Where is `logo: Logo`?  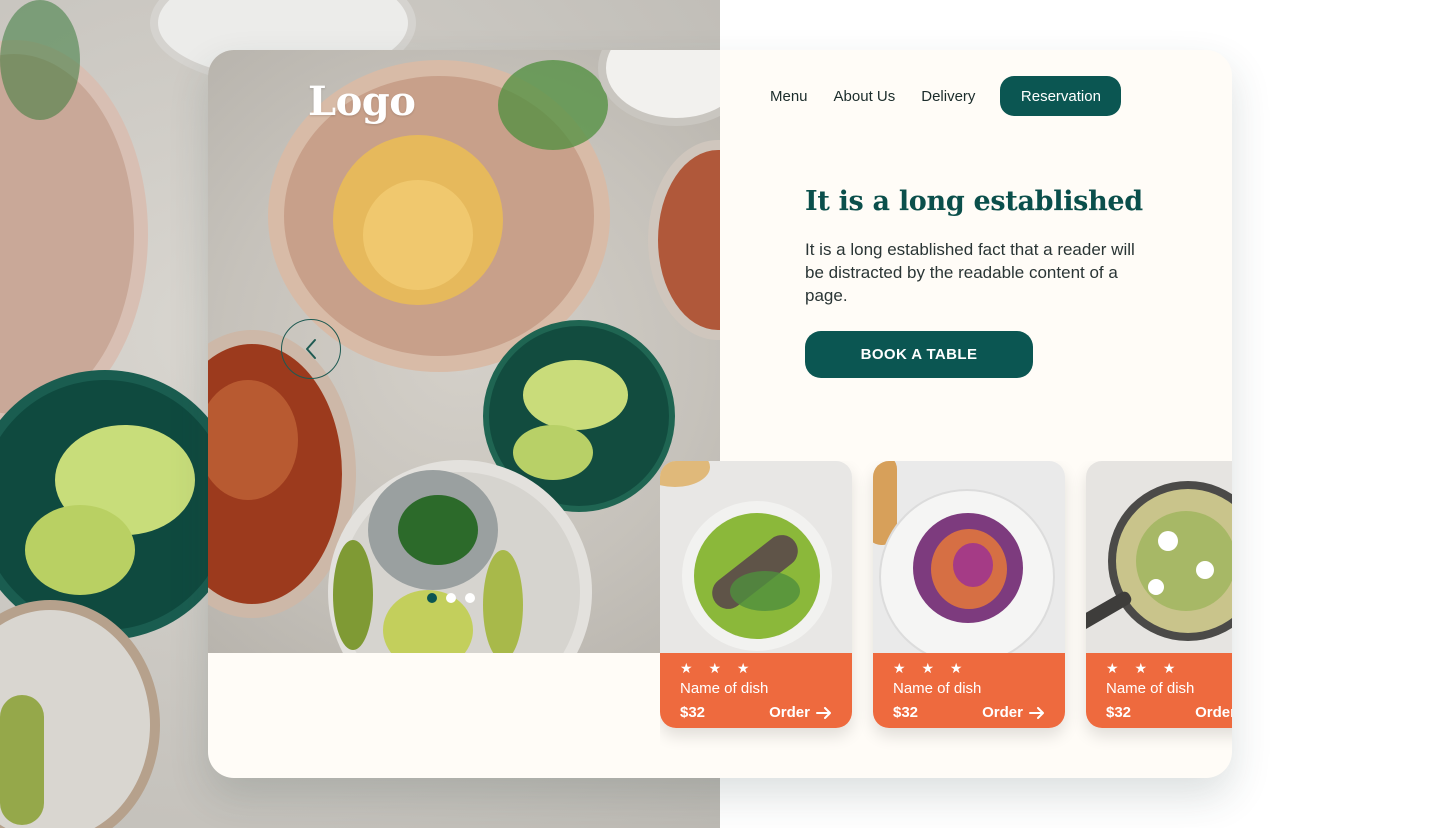 logo: Logo is located at coordinates (362, 101).